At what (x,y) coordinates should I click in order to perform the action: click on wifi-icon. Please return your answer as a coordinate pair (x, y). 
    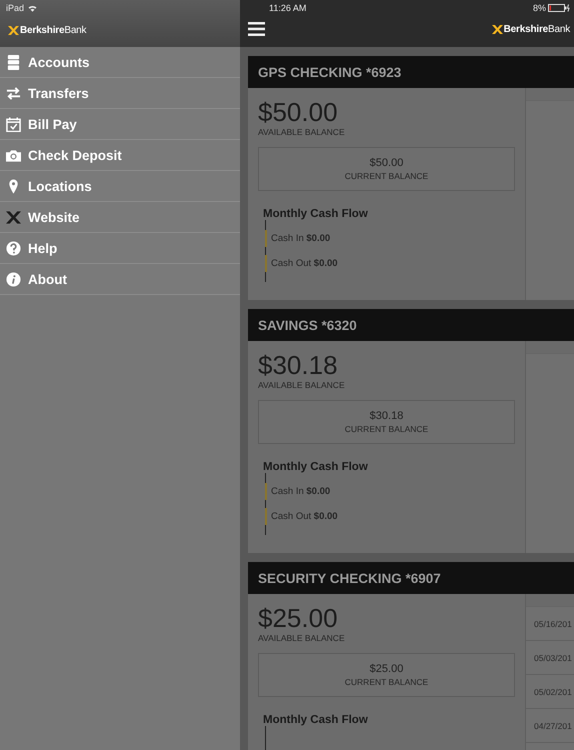
    Looking at the image, I should click on (33, 8).